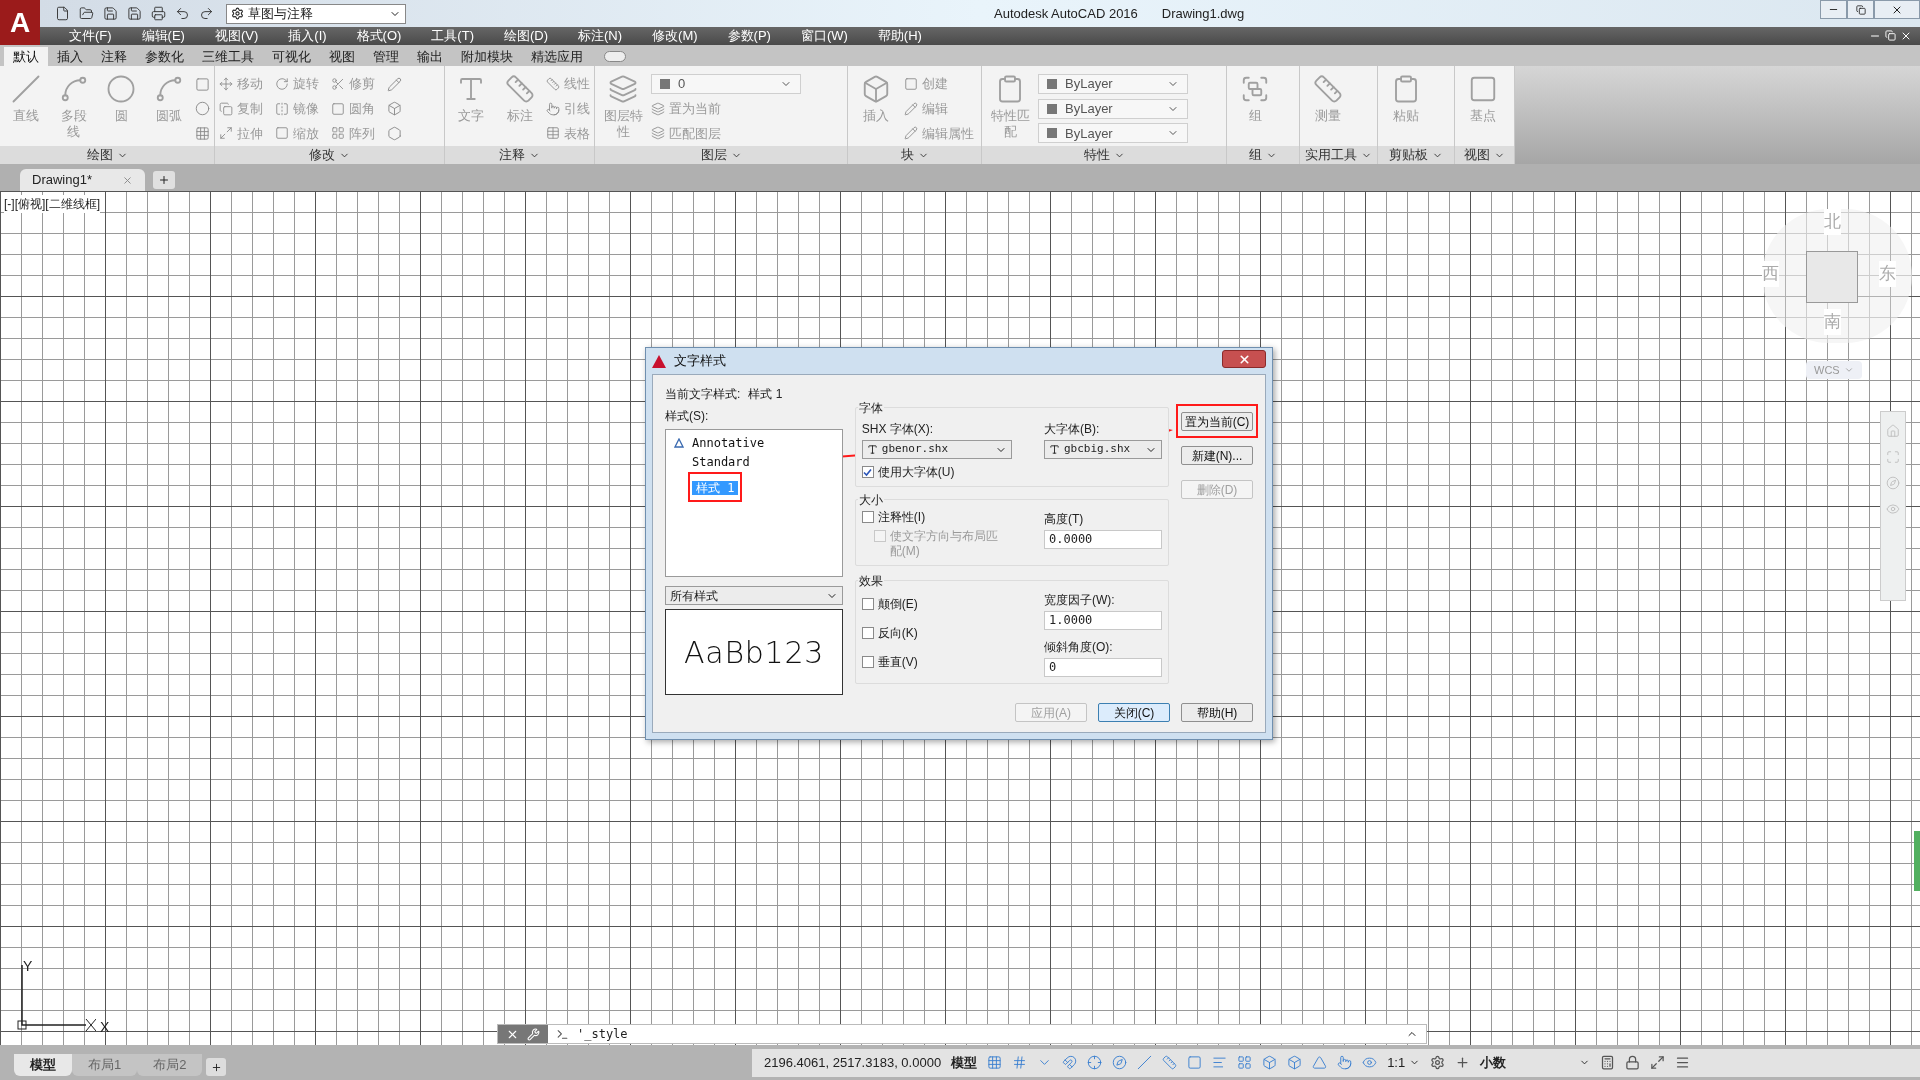 Image resolution: width=1920 pixels, height=1080 pixels. I want to click on new-tab-button, so click(164, 180).